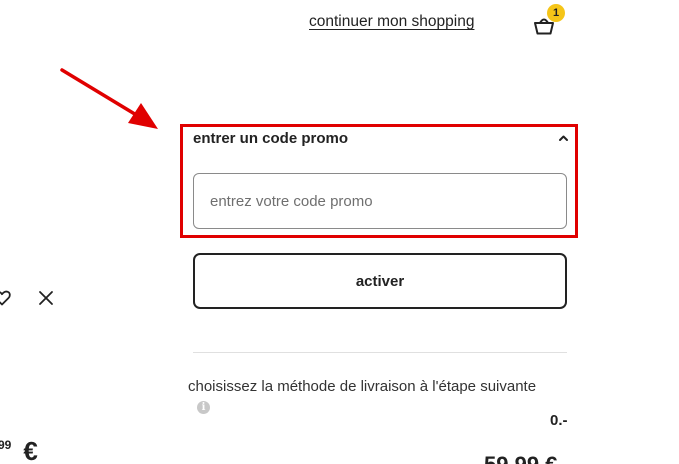 This screenshot has width=679, height=464. What do you see at coordinates (563, 138) in the screenshot?
I see `chevron-up-icon` at bounding box center [563, 138].